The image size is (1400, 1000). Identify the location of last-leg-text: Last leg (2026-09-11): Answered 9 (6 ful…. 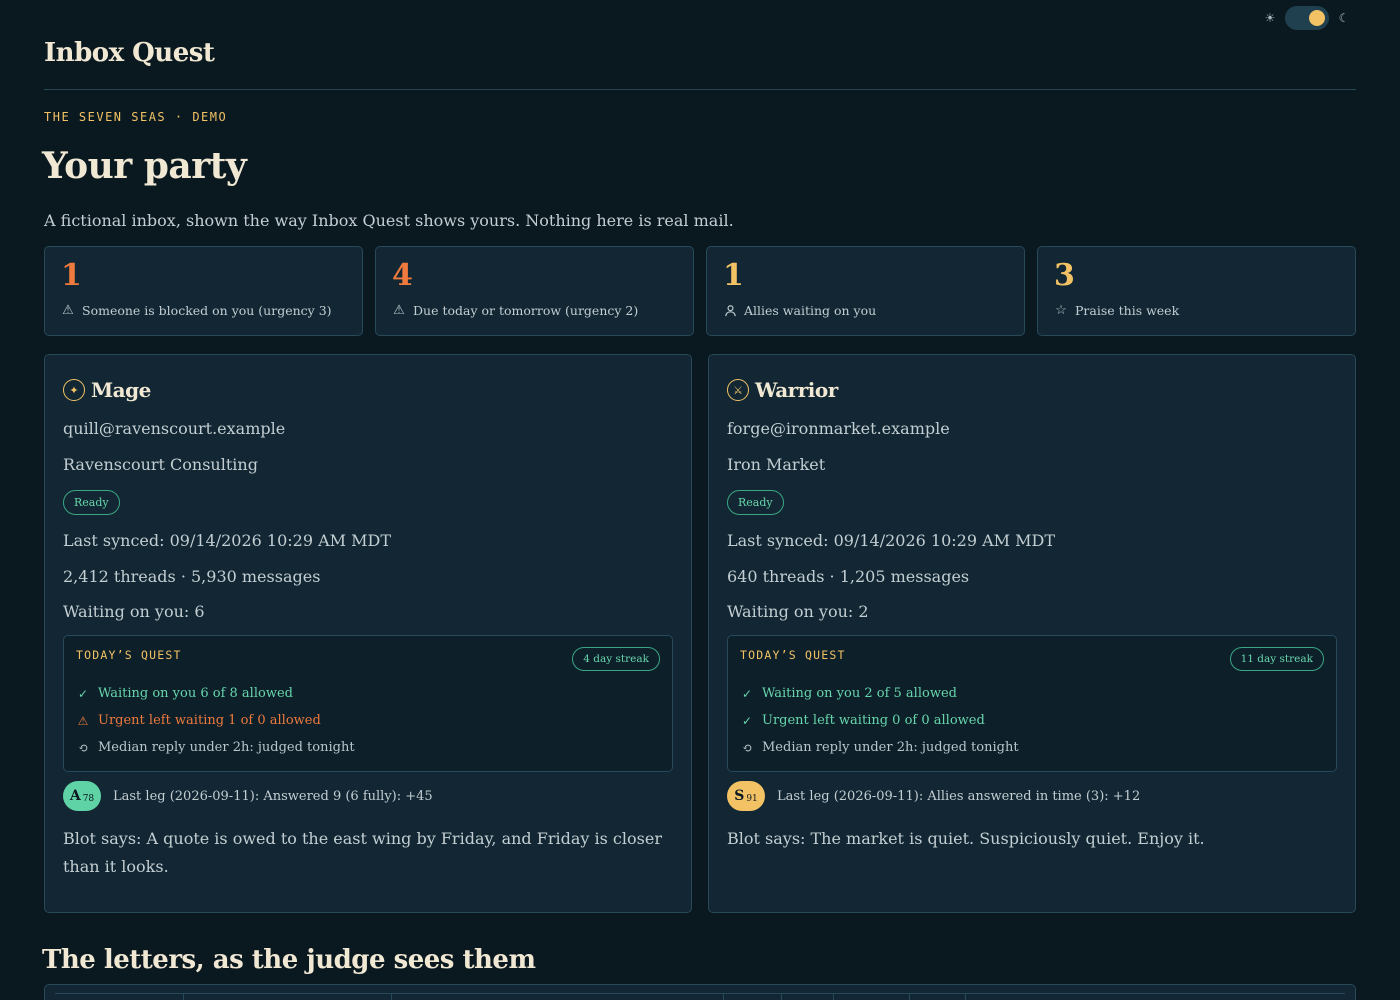
(273, 796).